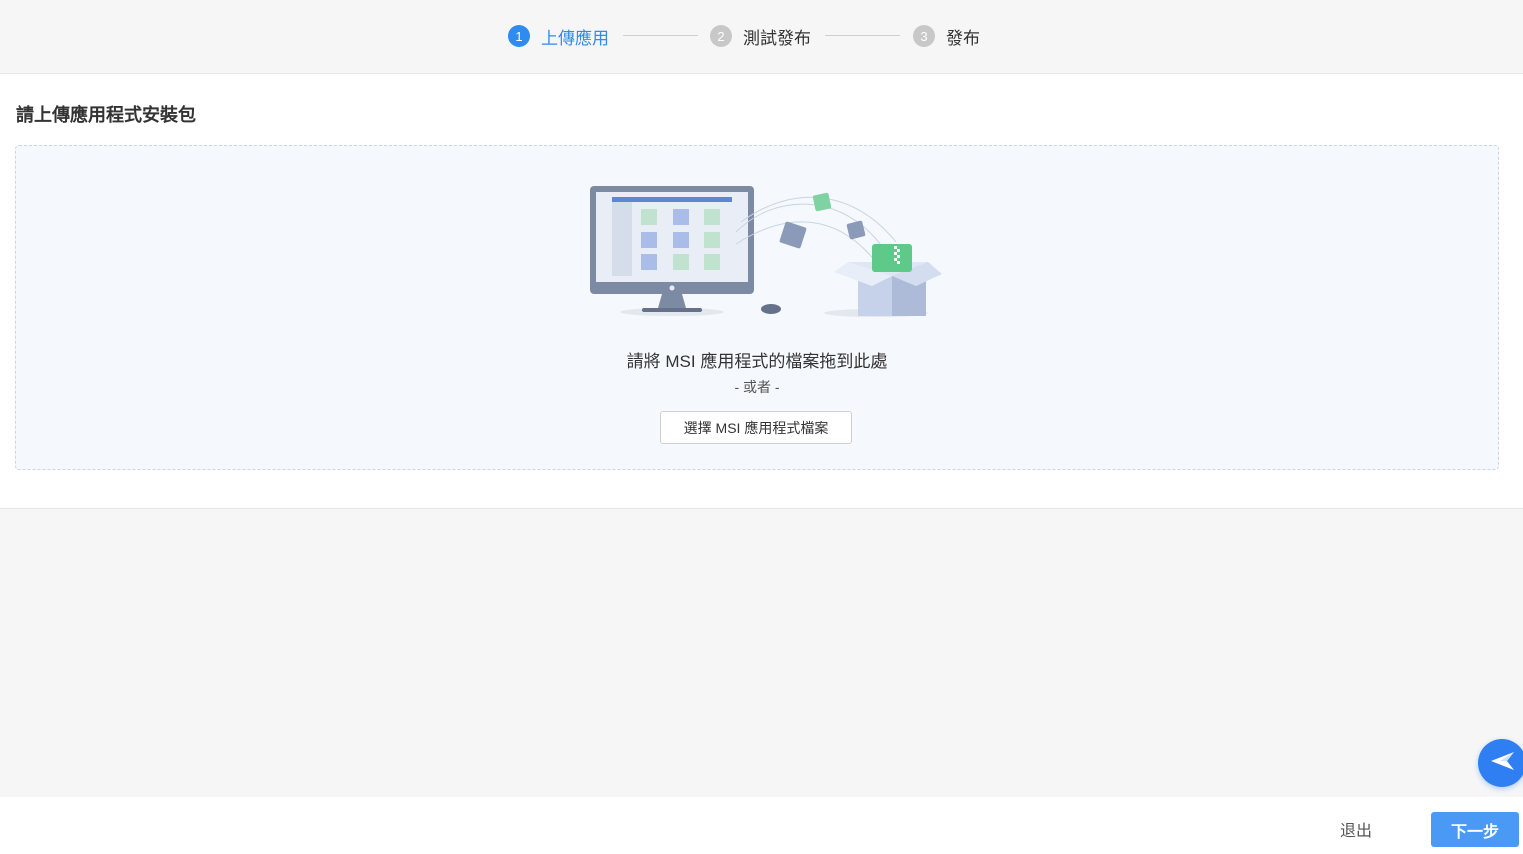 This screenshot has width=1523, height=854. I want to click on step-3: 3 發布, so click(946, 36).